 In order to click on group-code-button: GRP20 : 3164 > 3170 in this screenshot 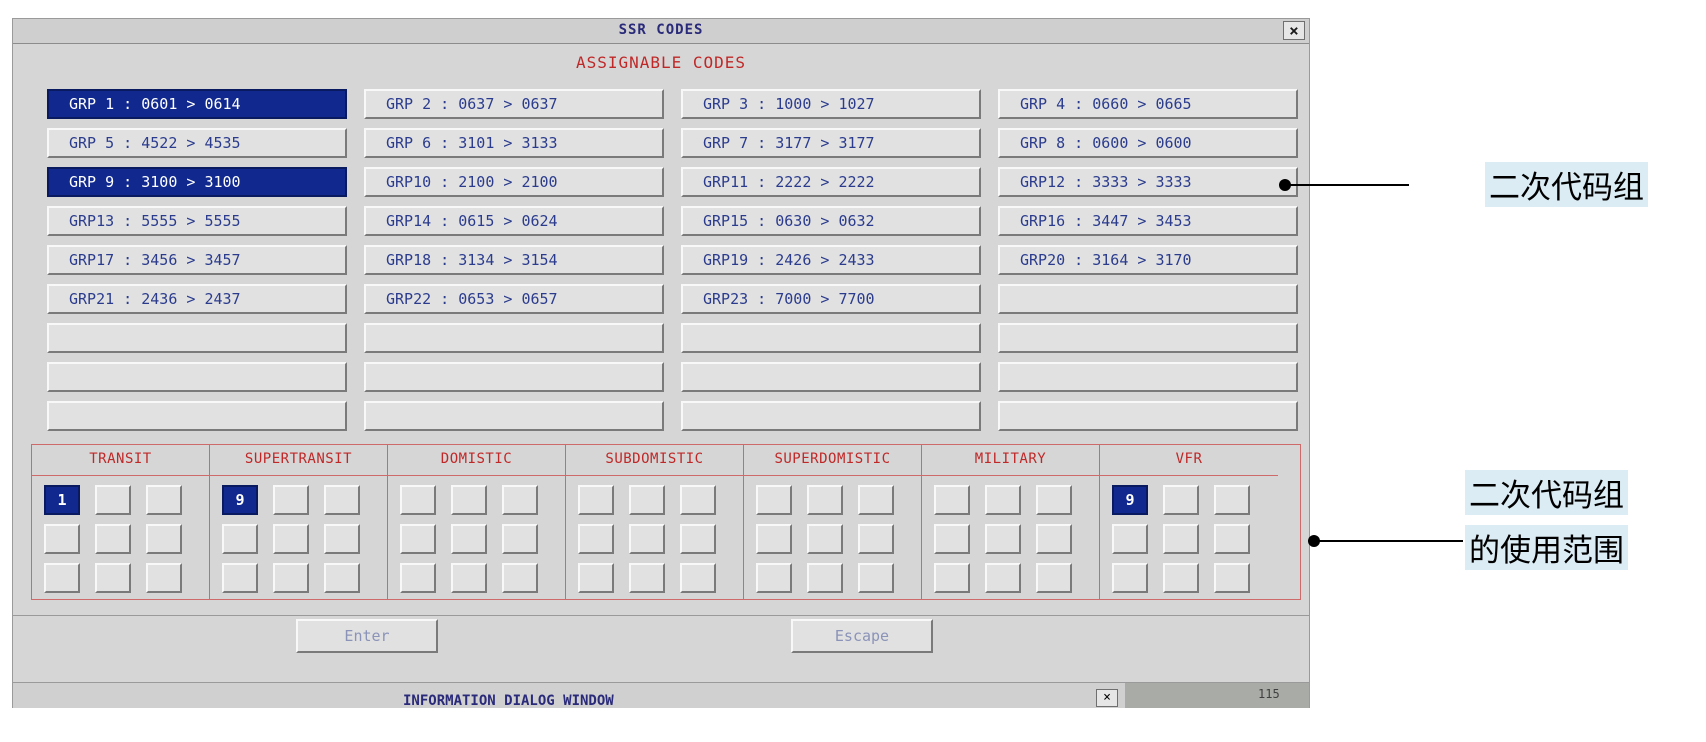, I will do `click(1148, 260)`.